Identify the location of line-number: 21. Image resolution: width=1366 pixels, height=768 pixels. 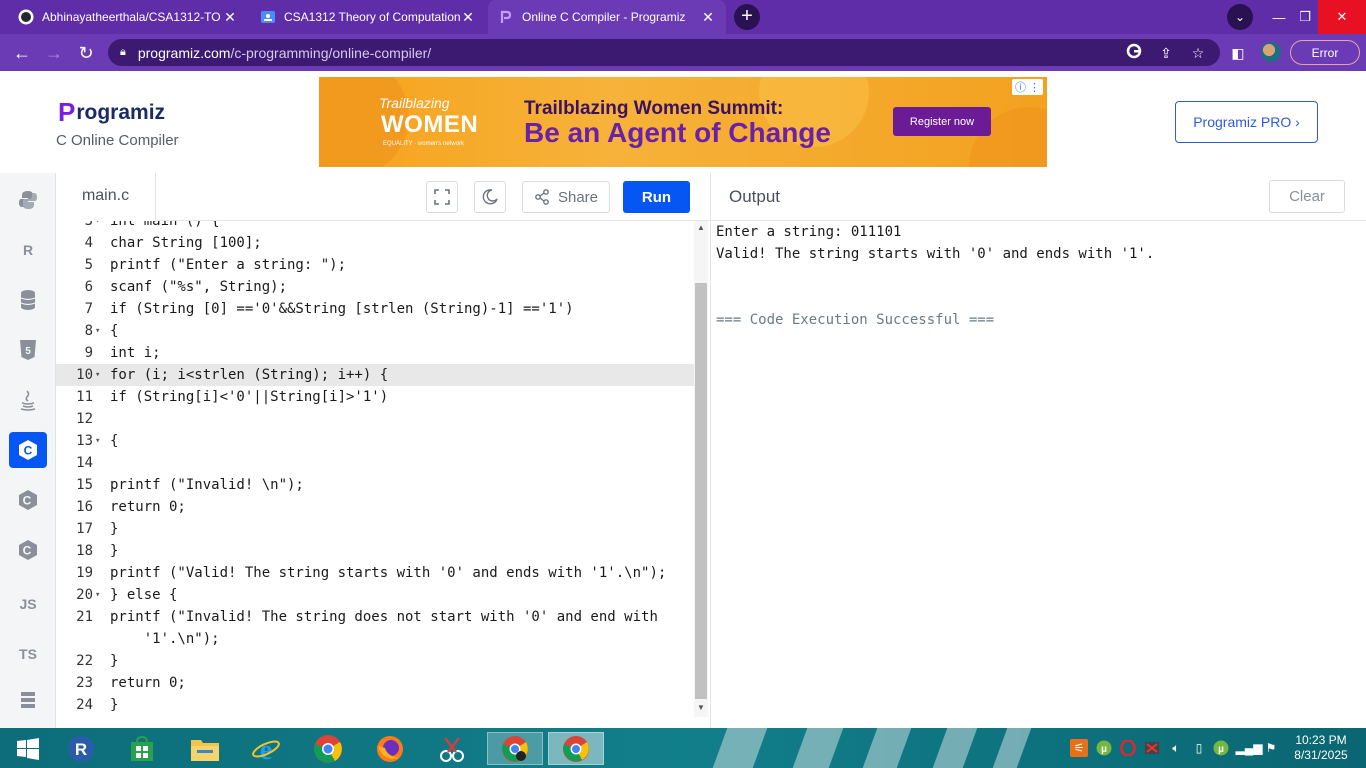
(84, 617).